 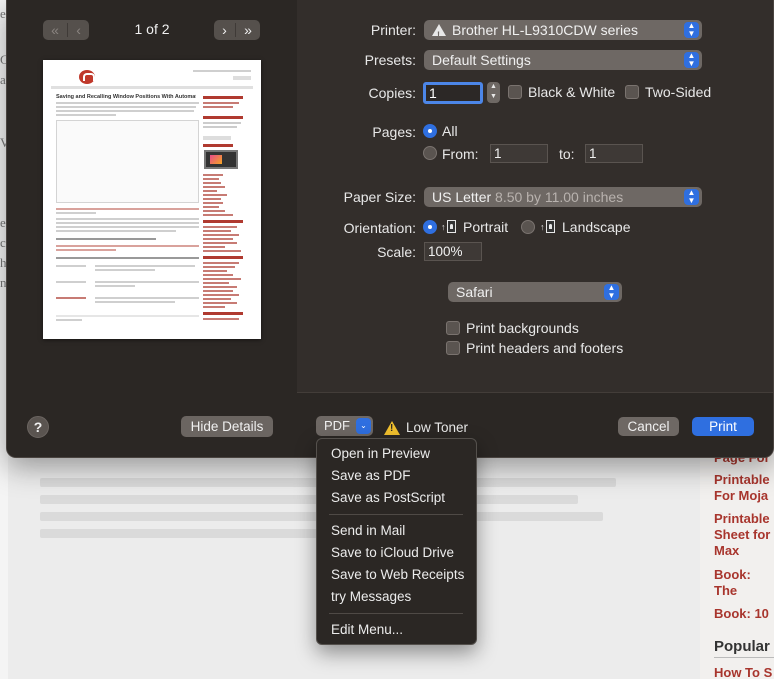 I want to click on scale-label: Scale:, so click(x=396, y=252).